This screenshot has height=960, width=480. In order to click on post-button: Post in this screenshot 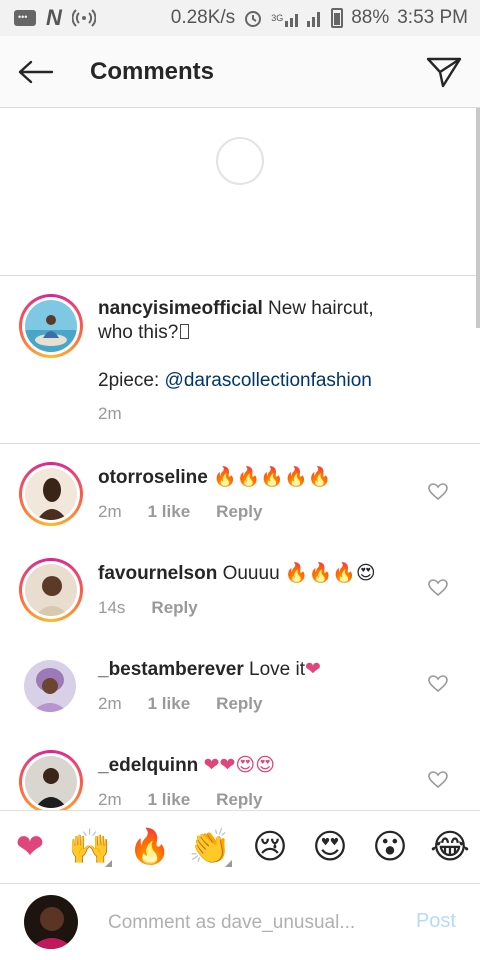, I will do `click(436, 921)`.